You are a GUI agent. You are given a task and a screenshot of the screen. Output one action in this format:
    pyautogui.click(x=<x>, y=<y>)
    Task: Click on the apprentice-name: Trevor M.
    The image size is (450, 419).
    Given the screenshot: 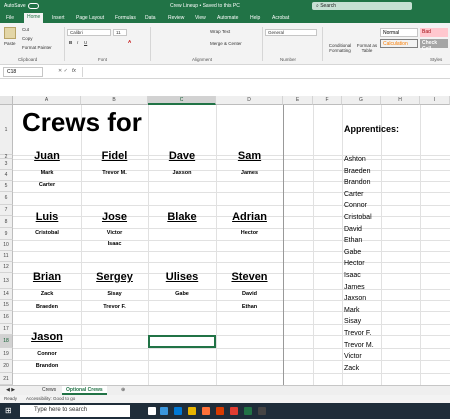 What is the action you would take?
    pyautogui.click(x=374, y=345)
    